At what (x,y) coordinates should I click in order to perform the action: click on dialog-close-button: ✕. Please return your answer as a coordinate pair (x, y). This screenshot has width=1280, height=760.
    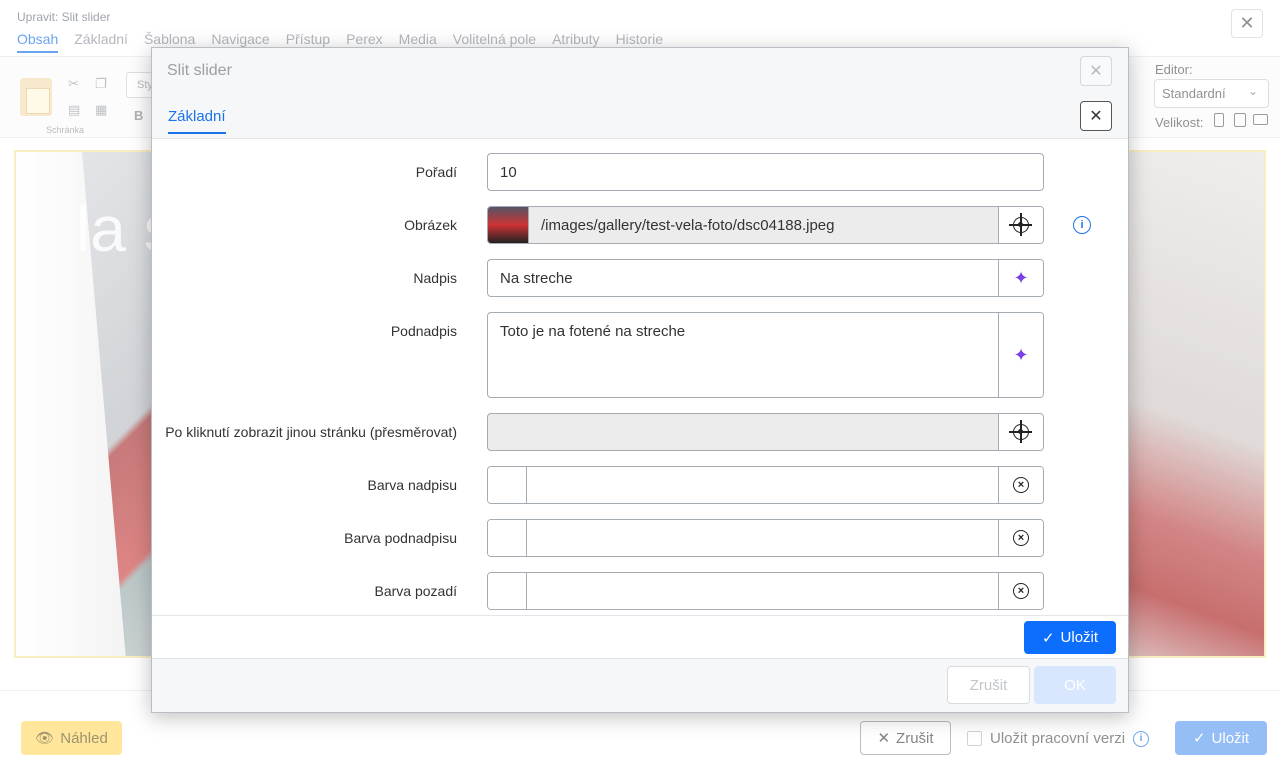
    Looking at the image, I should click on (1096, 116).